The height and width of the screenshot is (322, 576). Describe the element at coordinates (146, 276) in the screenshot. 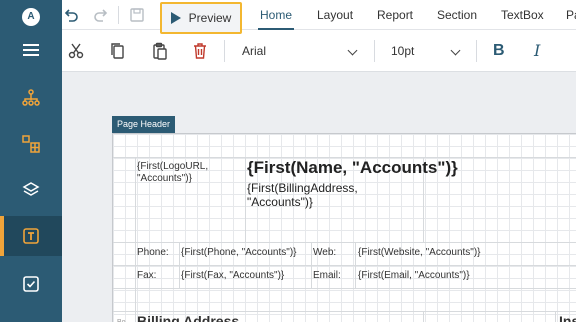

I see `fax-label: Fax:` at that location.